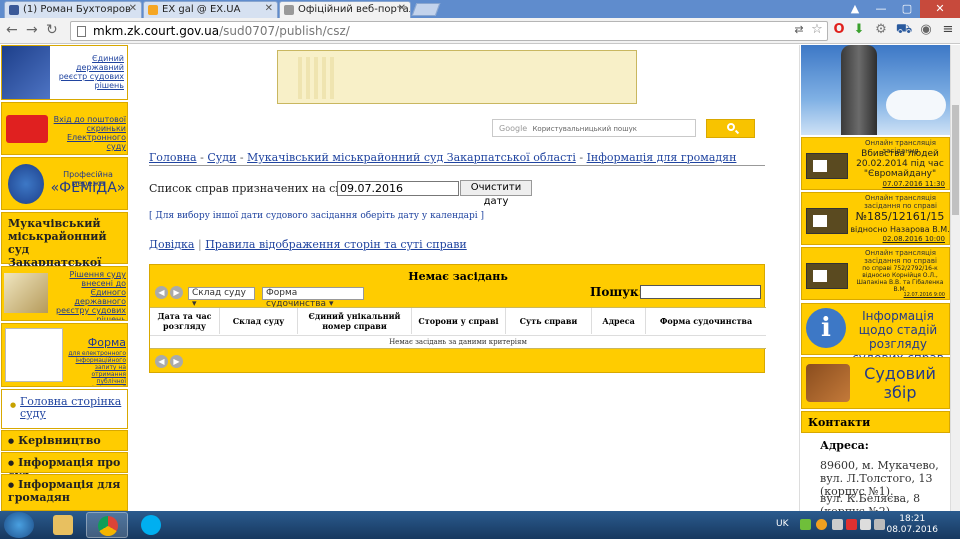 The width and height of the screenshot is (960, 539). Describe the element at coordinates (19, 525) in the screenshot. I see `start-button` at that location.